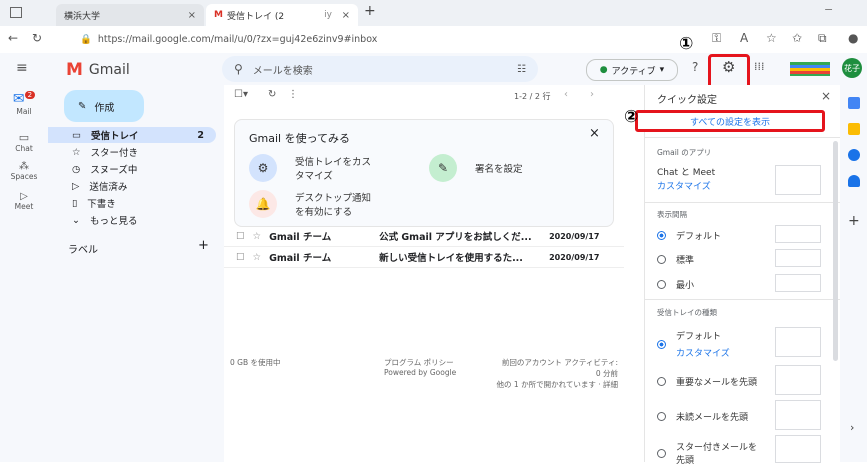 The height and width of the screenshot is (466, 867). What do you see at coordinates (854, 221) in the screenshot?
I see `add-addon-icon: +` at bounding box center [854, 221].